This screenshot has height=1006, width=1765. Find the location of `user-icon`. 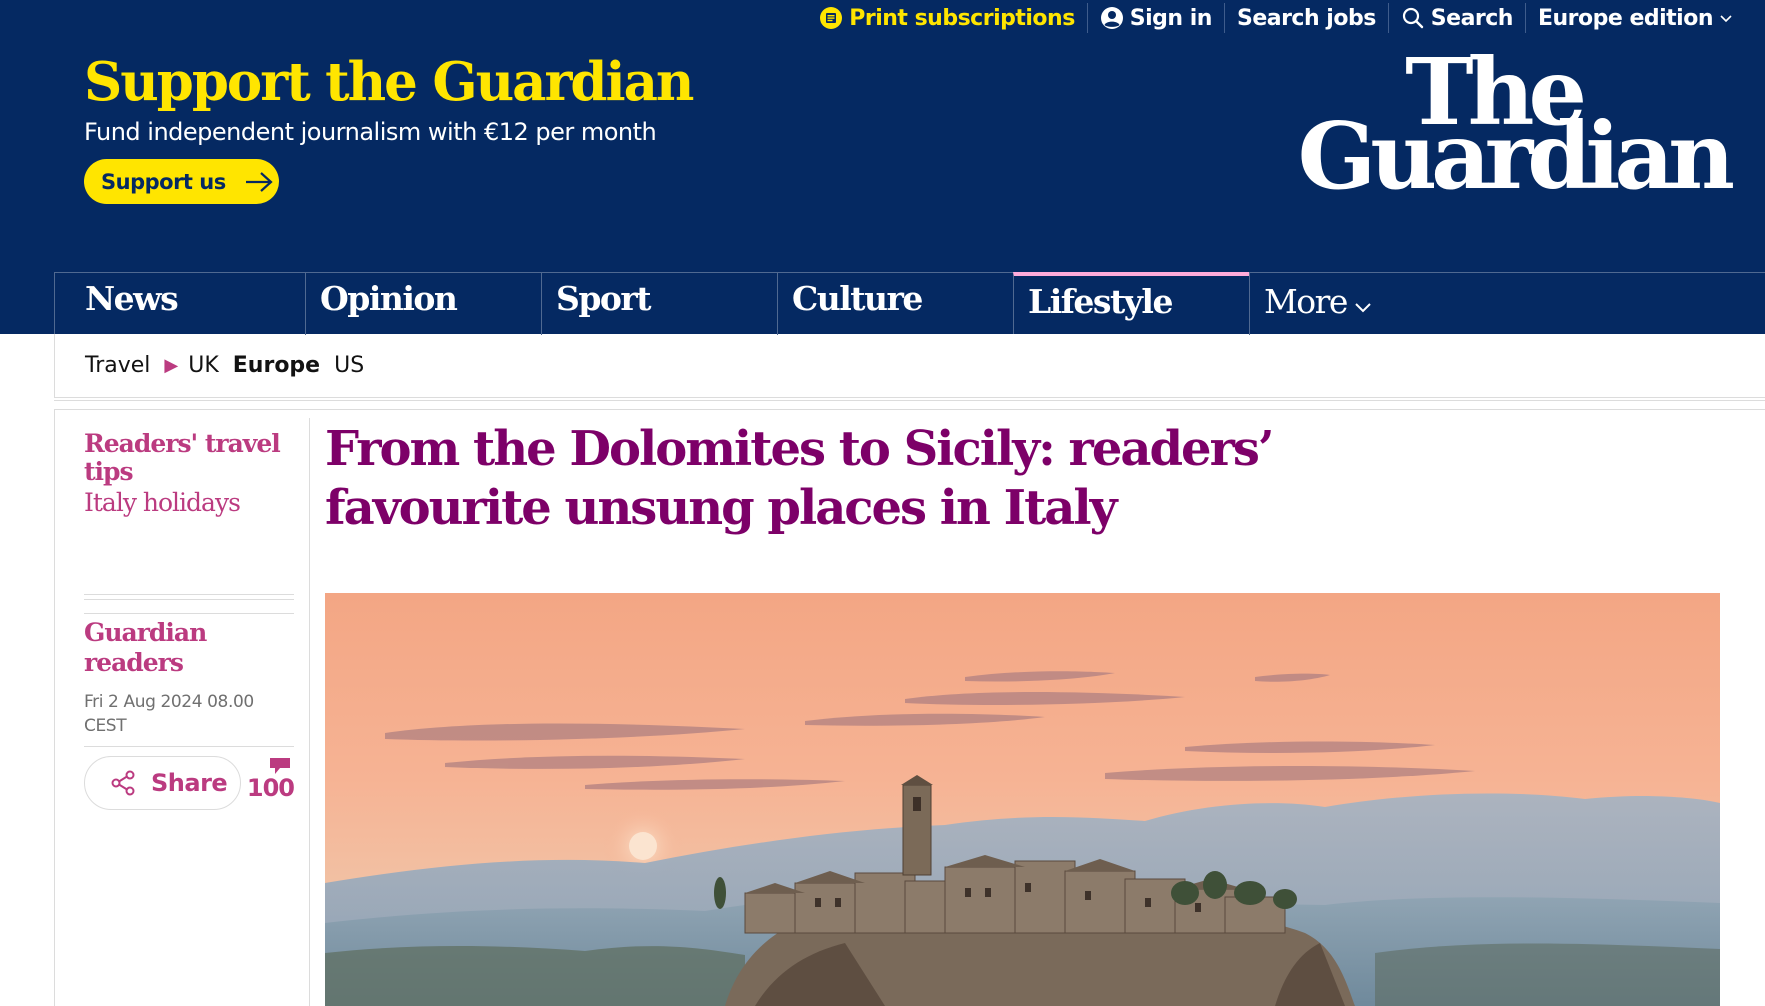

user-icon is located at coordinates (1112, 18).